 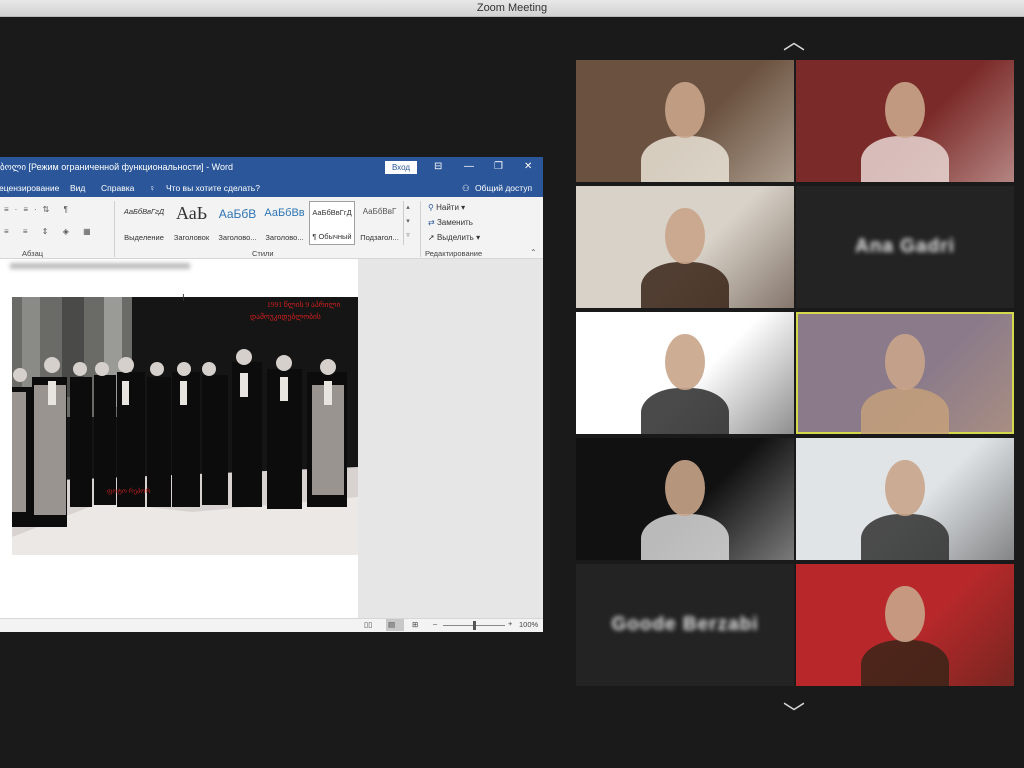 What do you see at coordinates (332, 223) in the screenshot?
I see `style-normal: АаБбВвГгД ¶ Обычный` at bounding box center [332, 223].